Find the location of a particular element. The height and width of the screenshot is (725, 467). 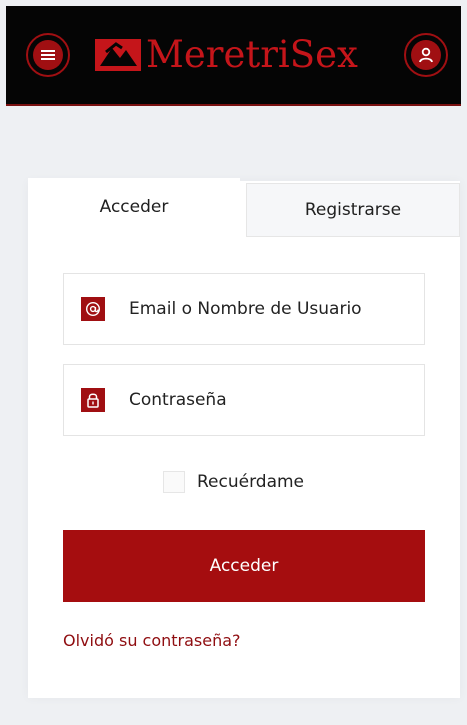

remember-checkbox is located at coordinates (174, 482).